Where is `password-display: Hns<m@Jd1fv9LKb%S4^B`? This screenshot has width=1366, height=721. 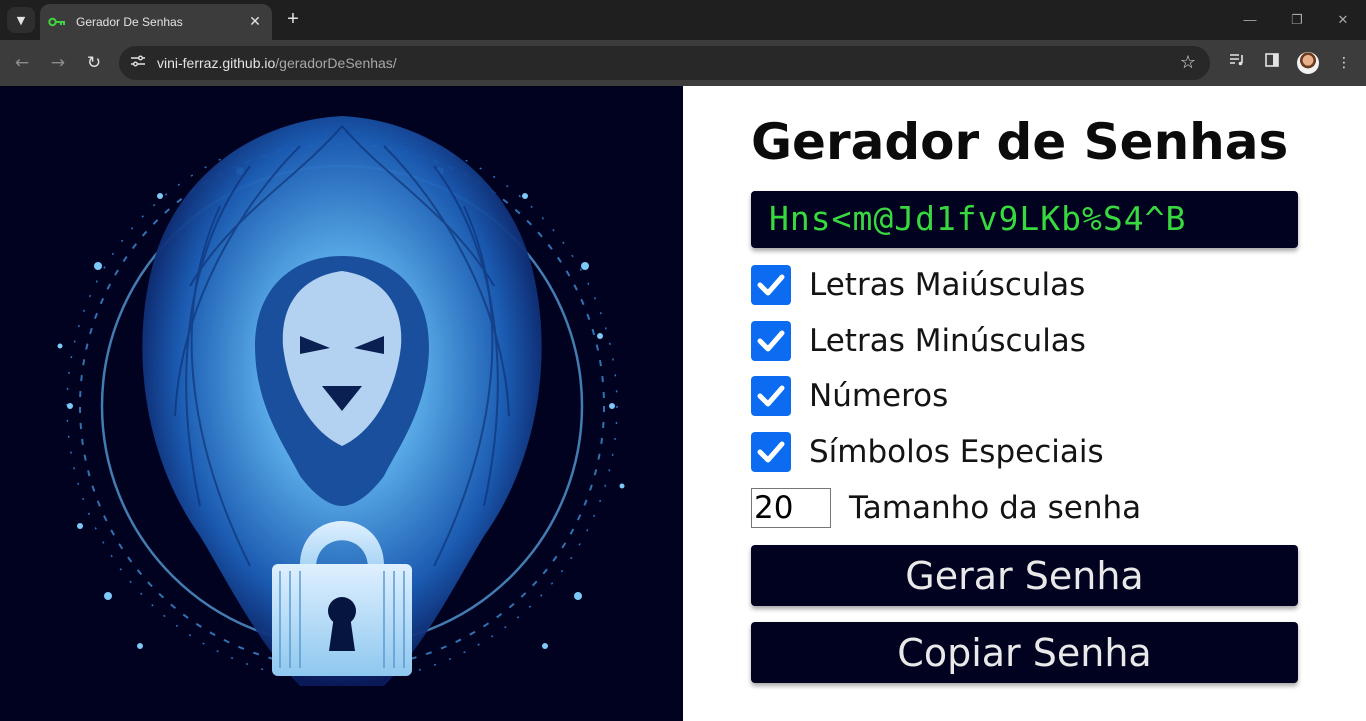
password-display: Hns<m@Jd1fv9LKb%S4^B is located at coordinates (1024, 219).